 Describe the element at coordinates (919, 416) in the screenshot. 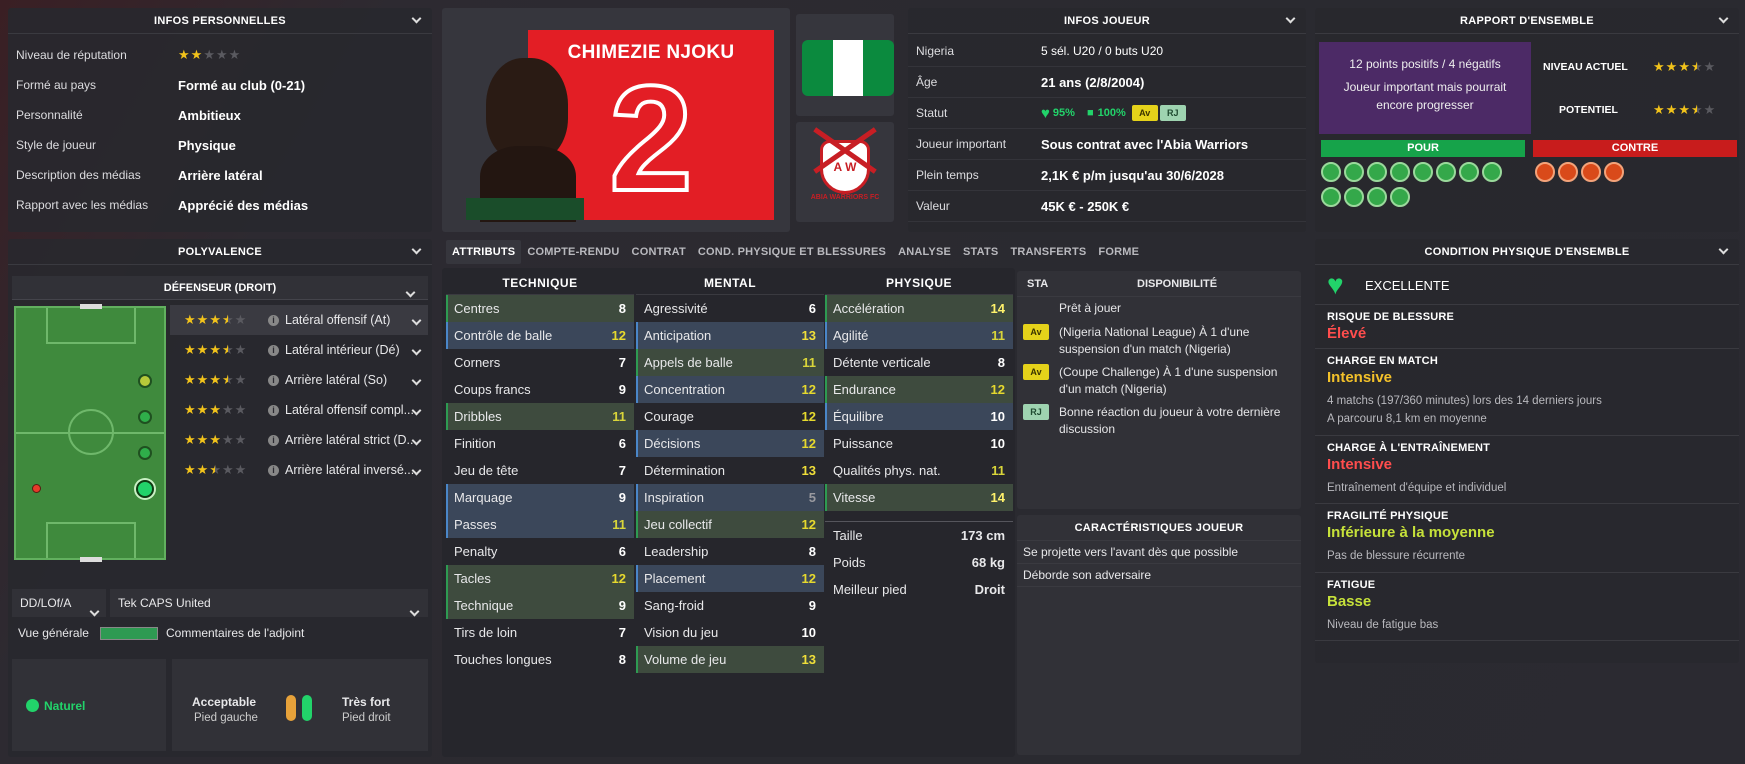

I see `attribute-row: Équilibre 10` at that location.